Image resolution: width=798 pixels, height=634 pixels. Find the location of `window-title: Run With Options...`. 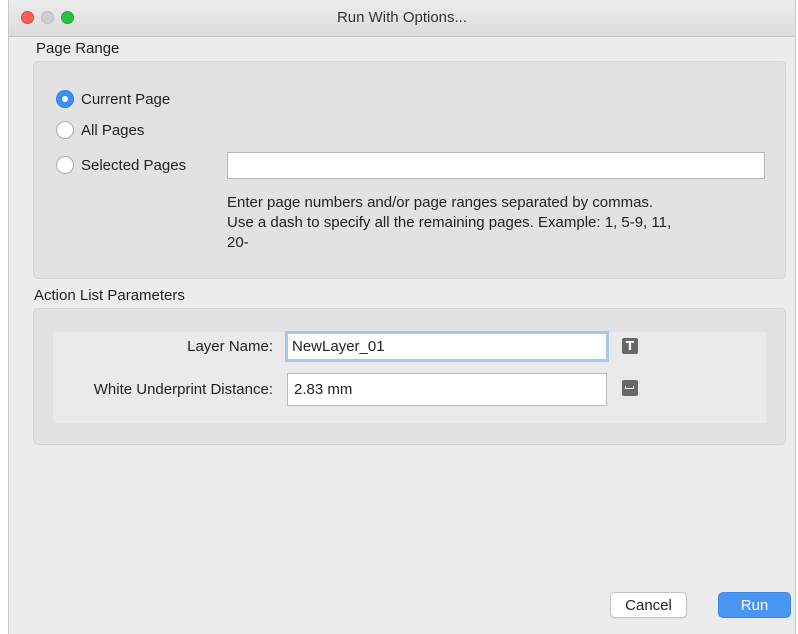

window-title: Run With Options... is located at coordinates (402, 17).